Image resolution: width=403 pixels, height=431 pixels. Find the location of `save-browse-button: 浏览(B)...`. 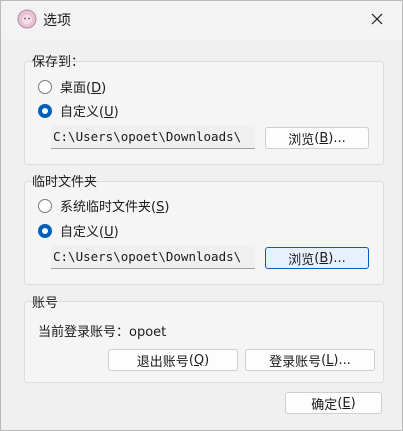

save-browse-button: 浏览(B)... is located at coordinates (317, 138).